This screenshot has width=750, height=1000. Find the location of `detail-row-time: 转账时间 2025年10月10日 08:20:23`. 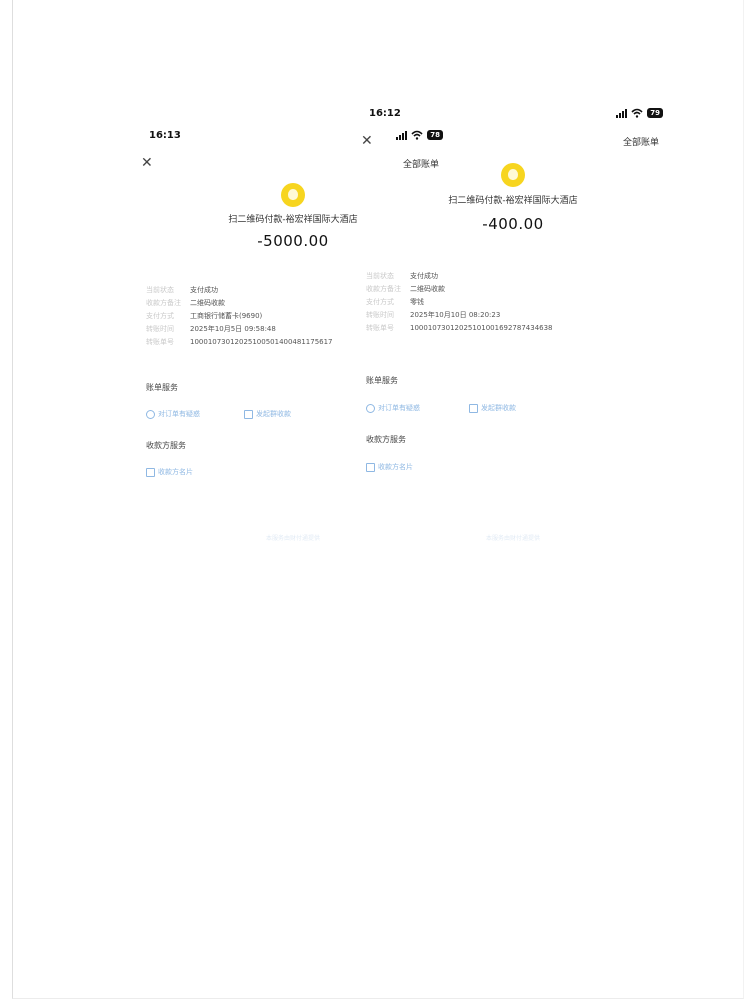

detail-row-time: 转账时间 2025年10月10日 08:20:23 is located at coordinates (514, 314).